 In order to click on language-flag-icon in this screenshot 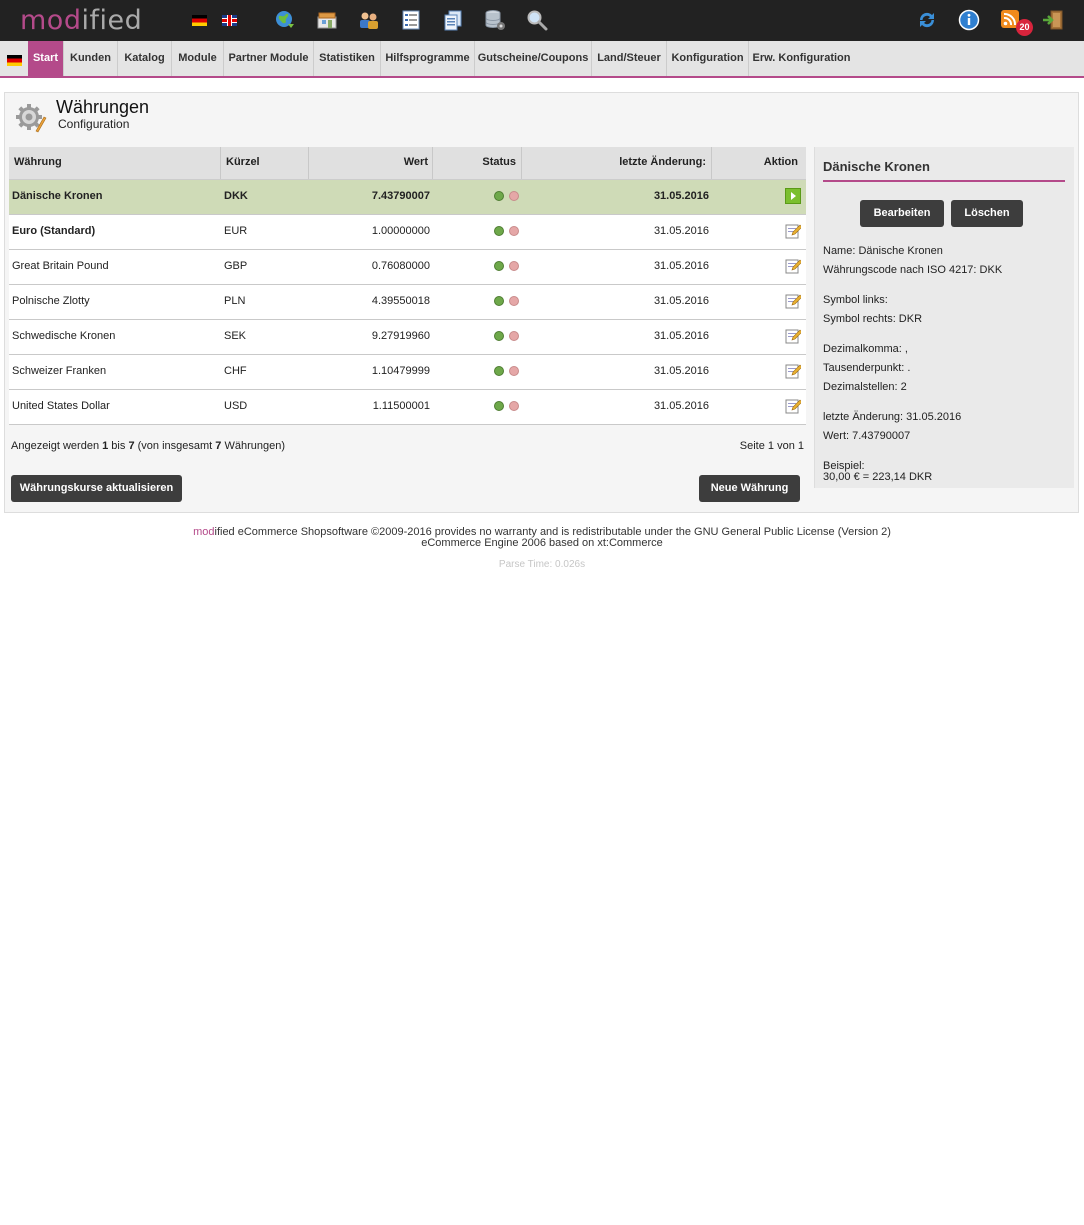, I will do `click(14, 60)`.